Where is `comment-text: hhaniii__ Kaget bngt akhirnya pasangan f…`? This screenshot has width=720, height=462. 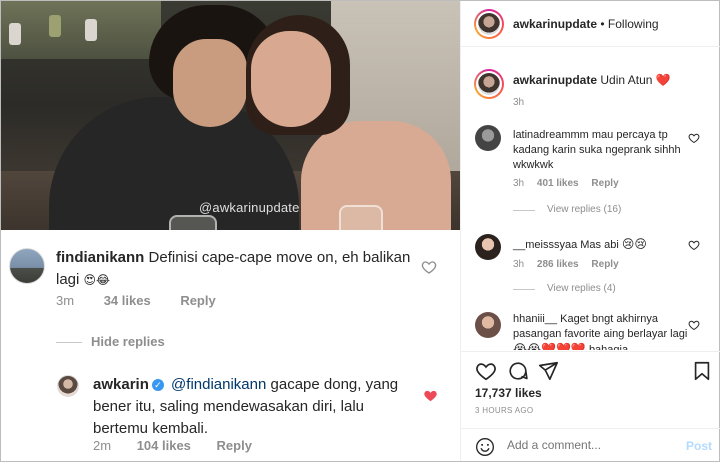 comment-text: hhaniii__ Kaget bngt akhirnya pasangan f… is located at coordinates (603, 331).